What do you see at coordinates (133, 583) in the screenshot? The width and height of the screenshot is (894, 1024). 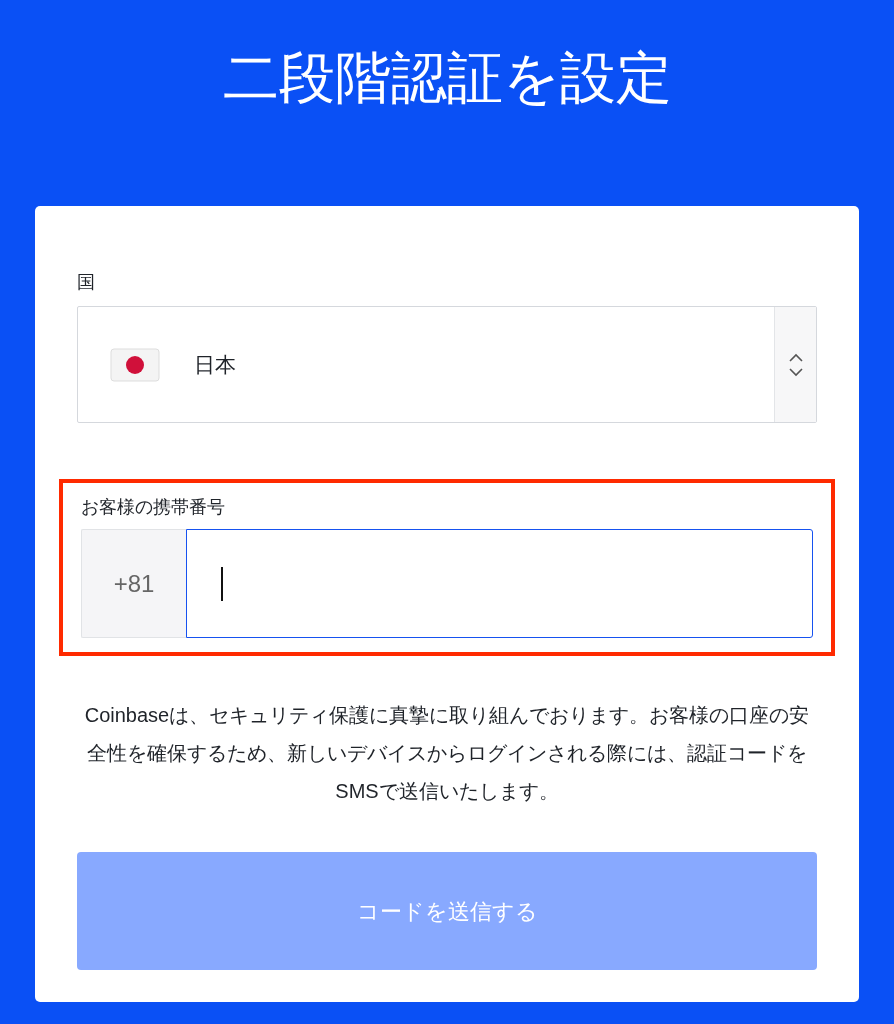 I see `country-code-prefix: +81` at bounding box center [133, 583].